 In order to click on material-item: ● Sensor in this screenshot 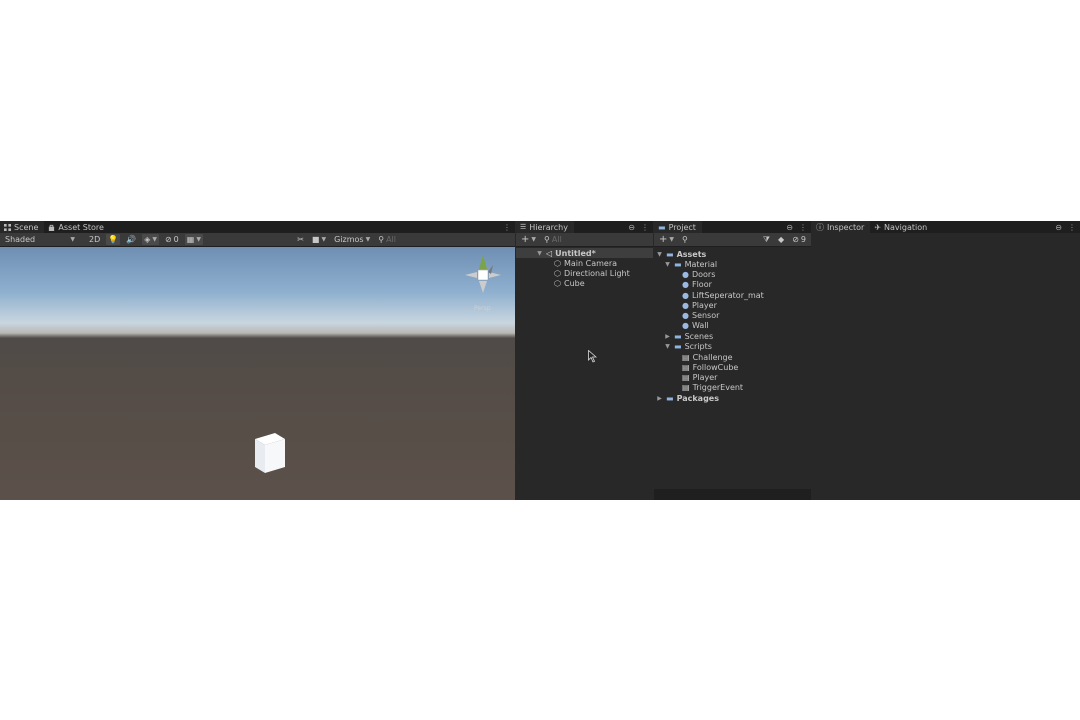, I will do `click(700, 315)`.